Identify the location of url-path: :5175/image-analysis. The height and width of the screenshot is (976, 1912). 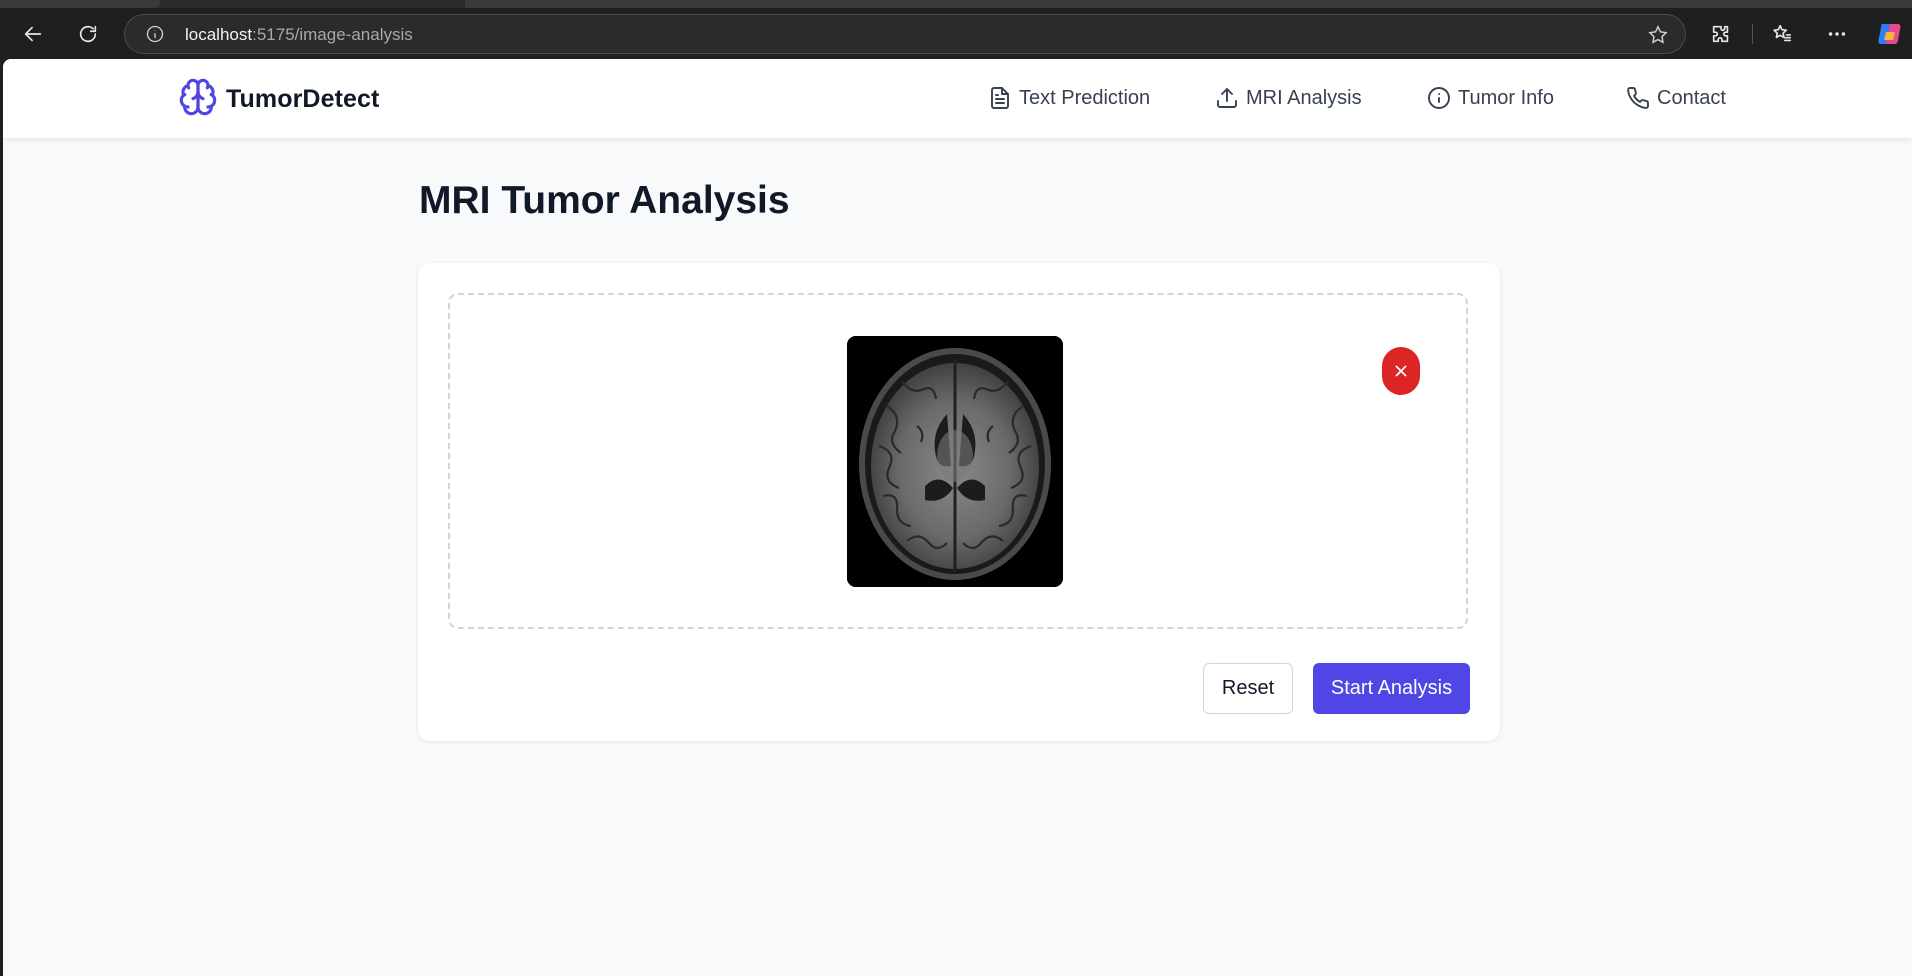
(332, 34).